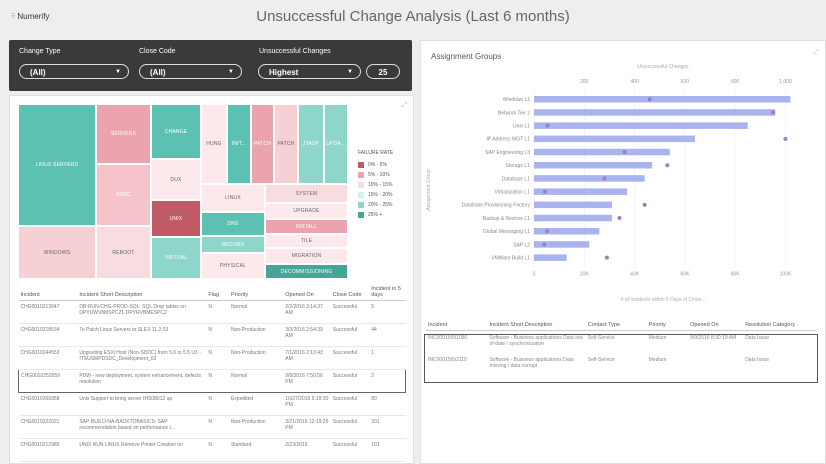  I want to click on close-code-value: (All), so click(158, 72).